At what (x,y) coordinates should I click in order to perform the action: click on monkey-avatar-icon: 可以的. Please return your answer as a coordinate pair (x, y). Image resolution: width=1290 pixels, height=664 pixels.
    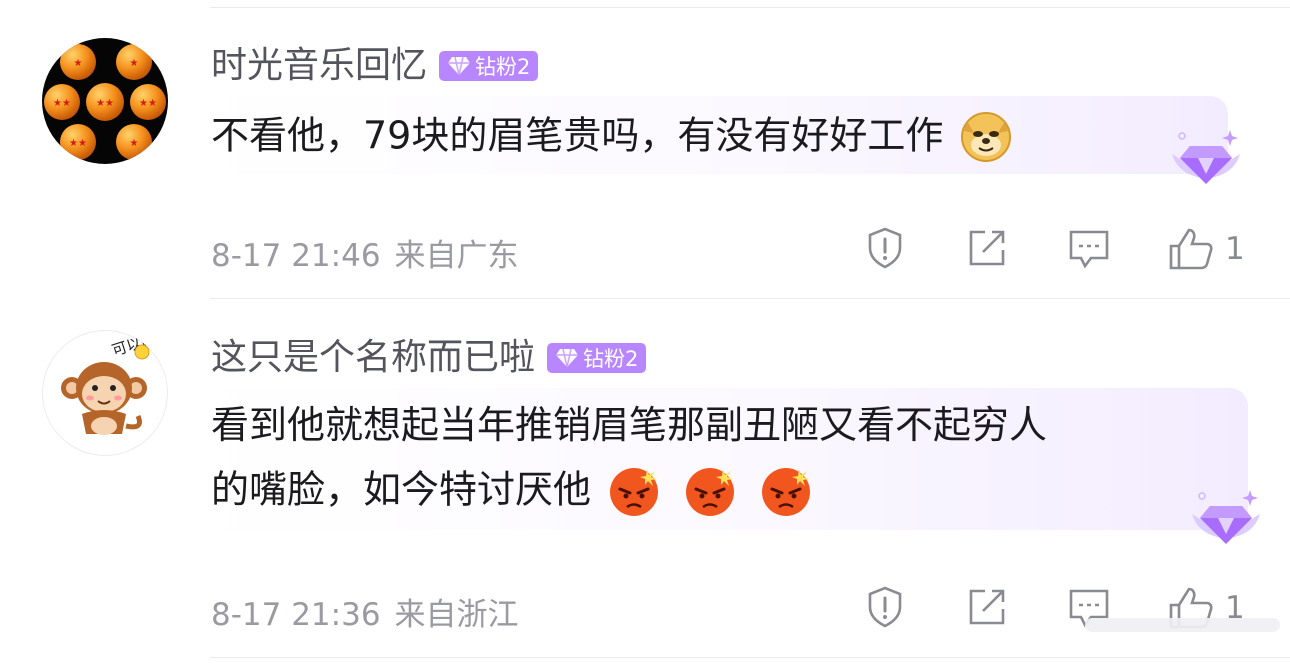
    Looking at the image, I should click on (109, 382).